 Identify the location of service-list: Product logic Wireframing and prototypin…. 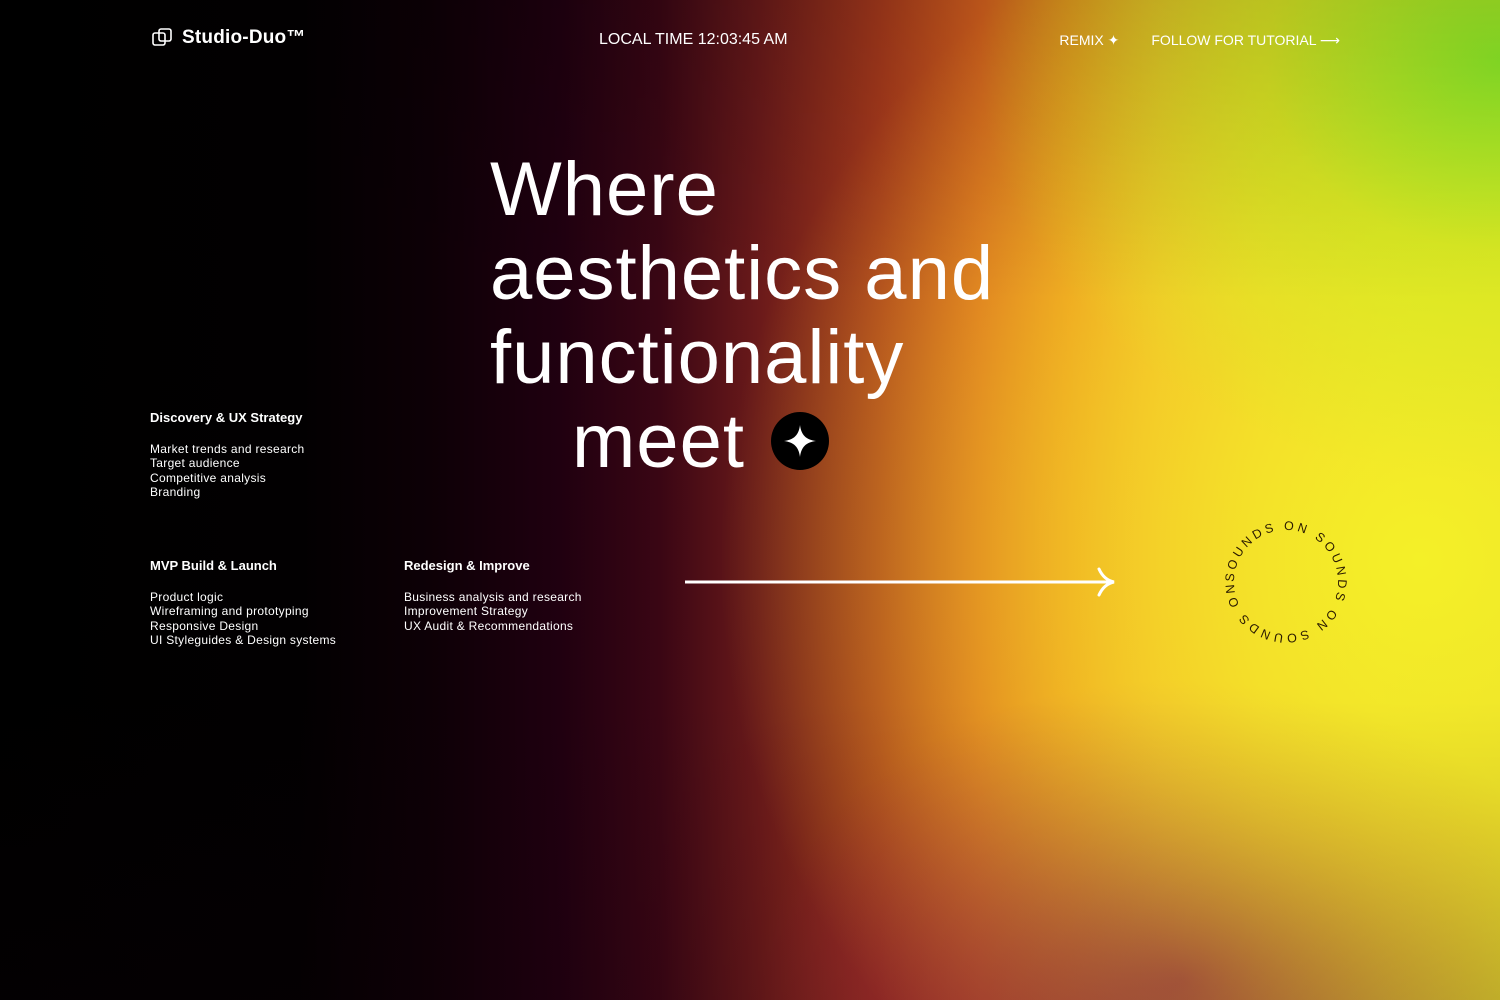
(243, 619).